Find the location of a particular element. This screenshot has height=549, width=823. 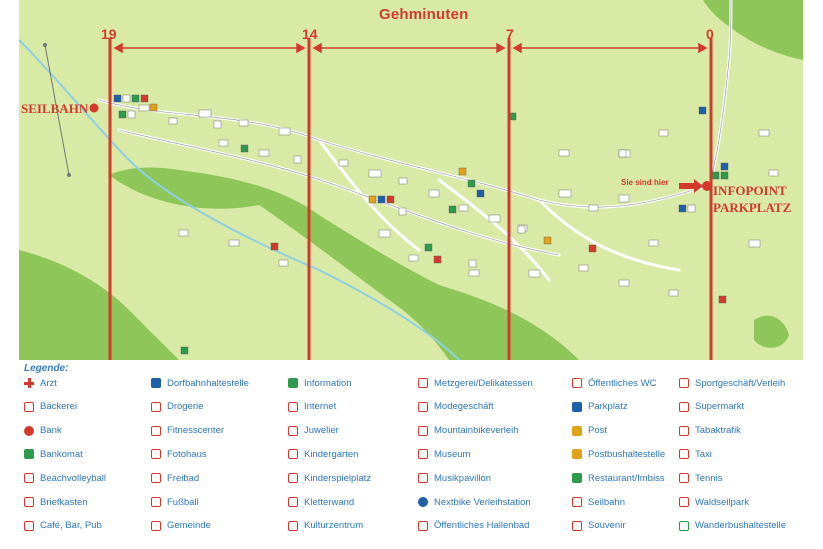

legend-item-taxi: Taxi is located at coordinates (695, 454).